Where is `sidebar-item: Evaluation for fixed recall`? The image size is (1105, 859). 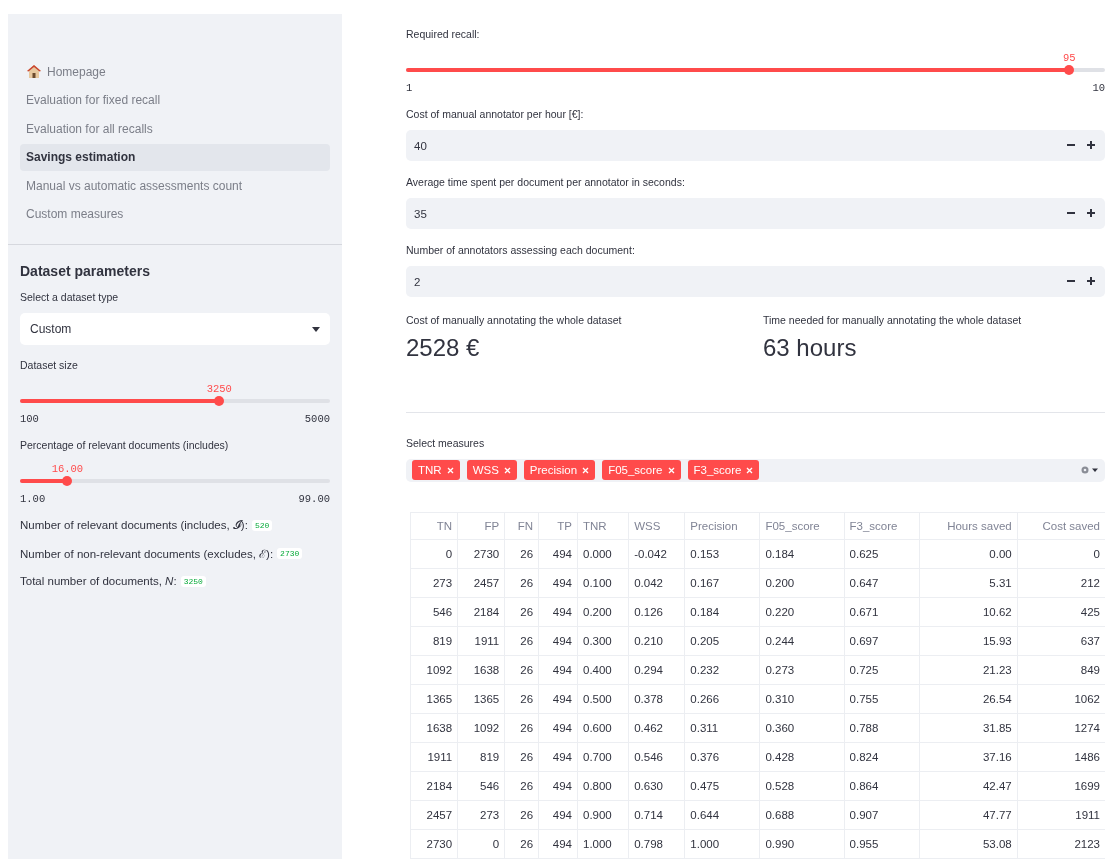 sidebar-item: Evaluation for fixed recall is located at coordinates (175, 100).